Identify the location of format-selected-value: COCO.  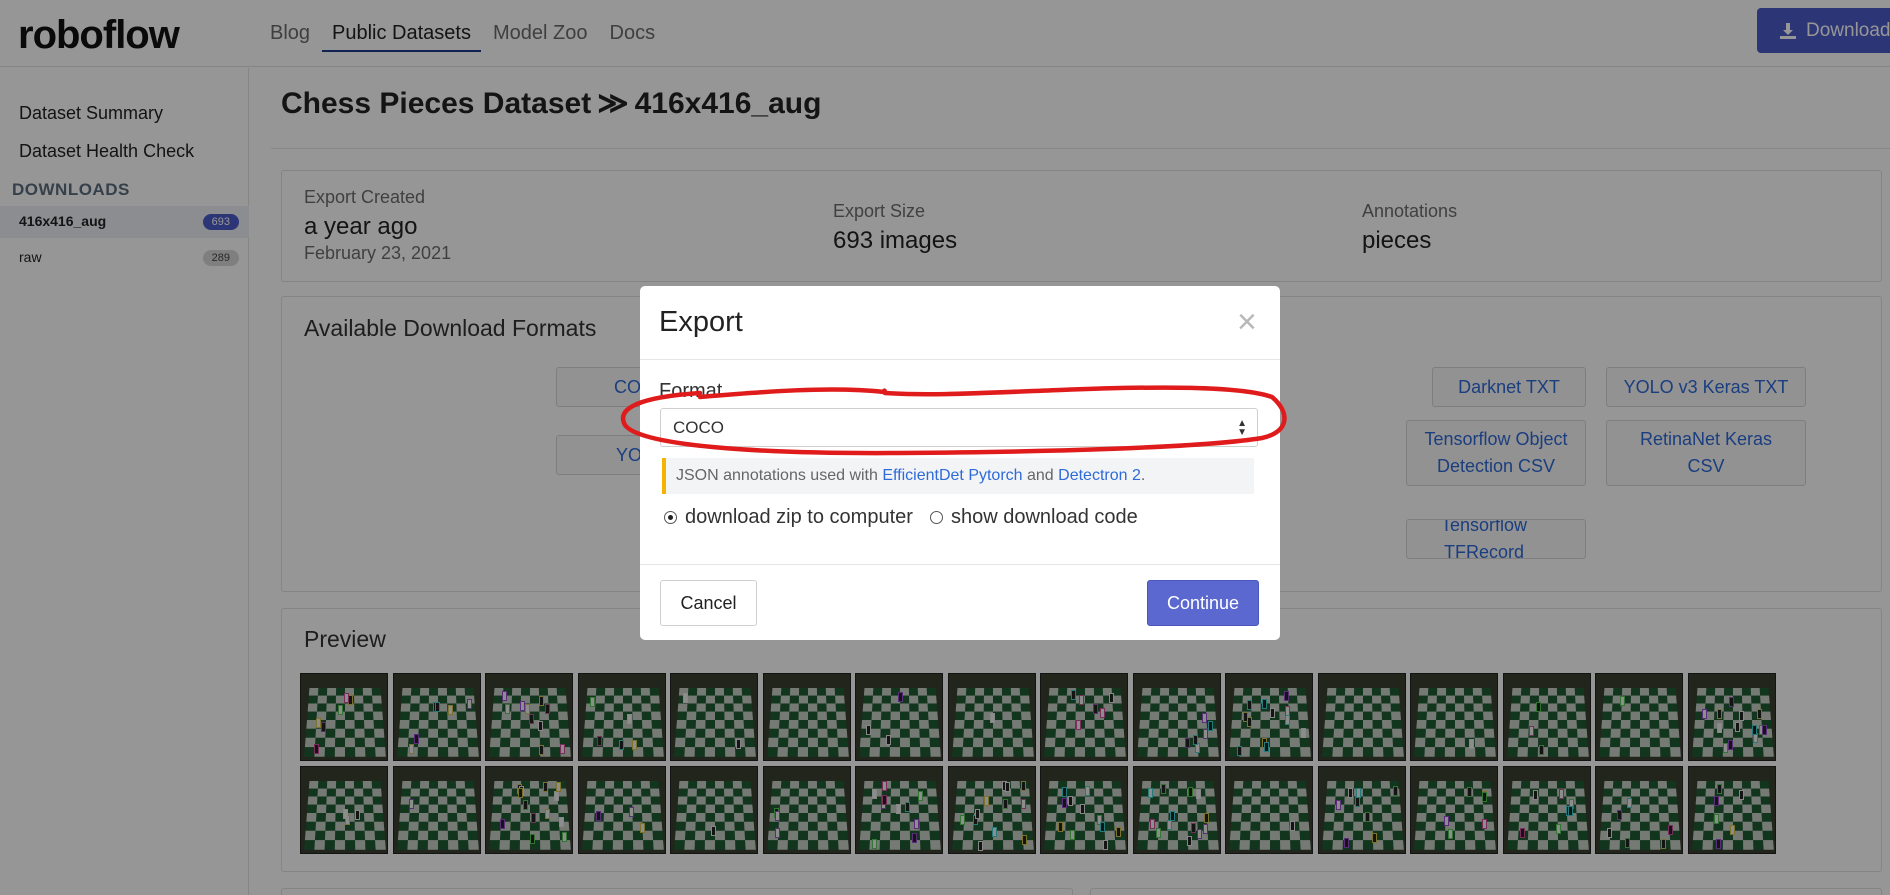
(698, 427).